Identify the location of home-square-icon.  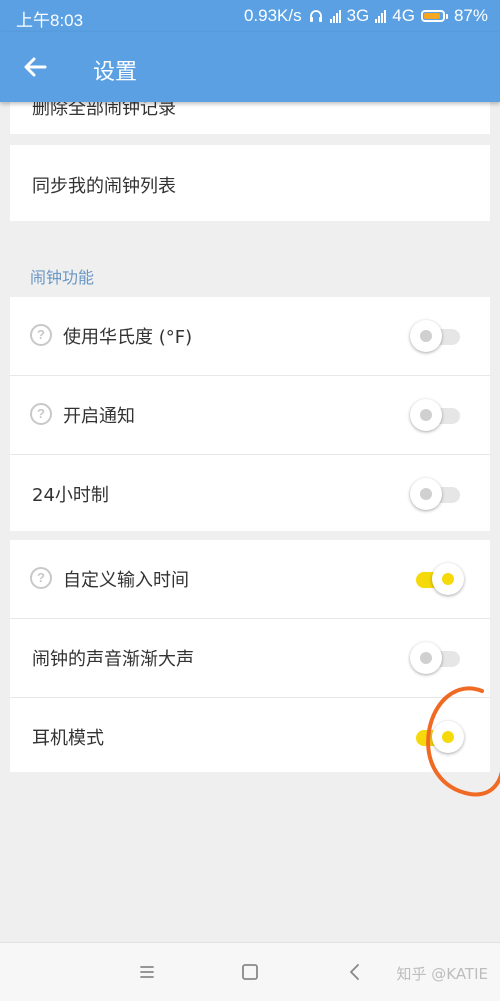
(250, 972).